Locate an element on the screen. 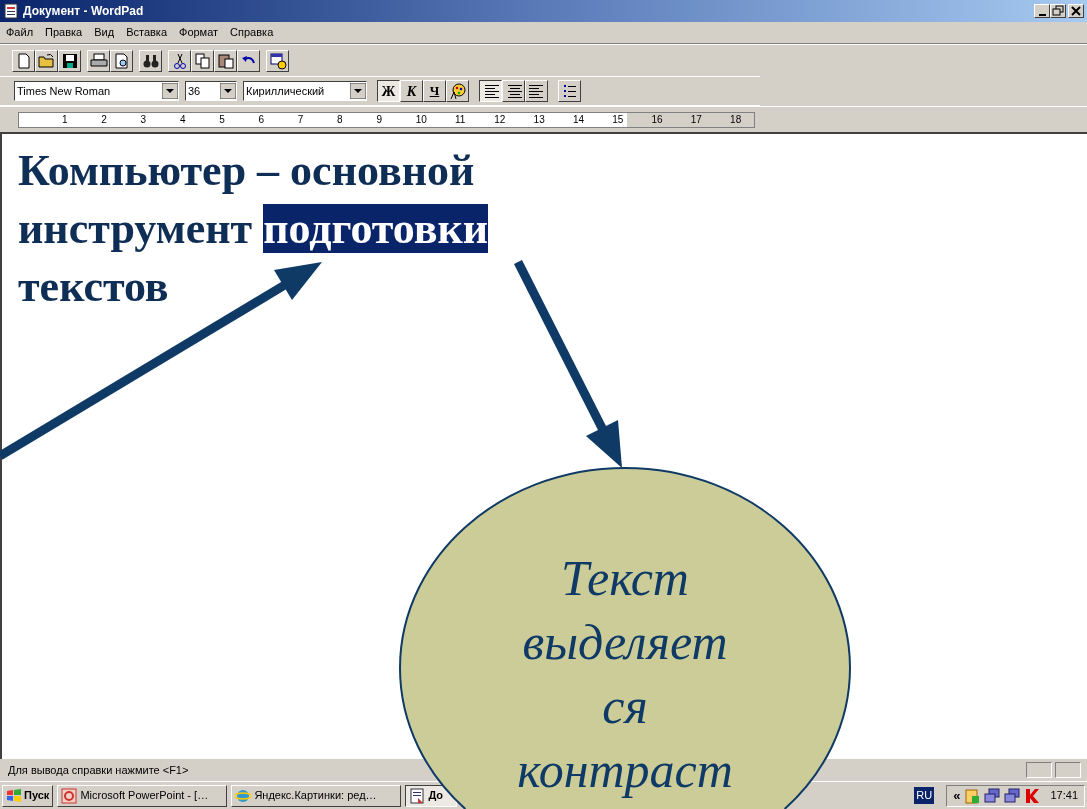  close-icon is located at coordinates (1076, 11).